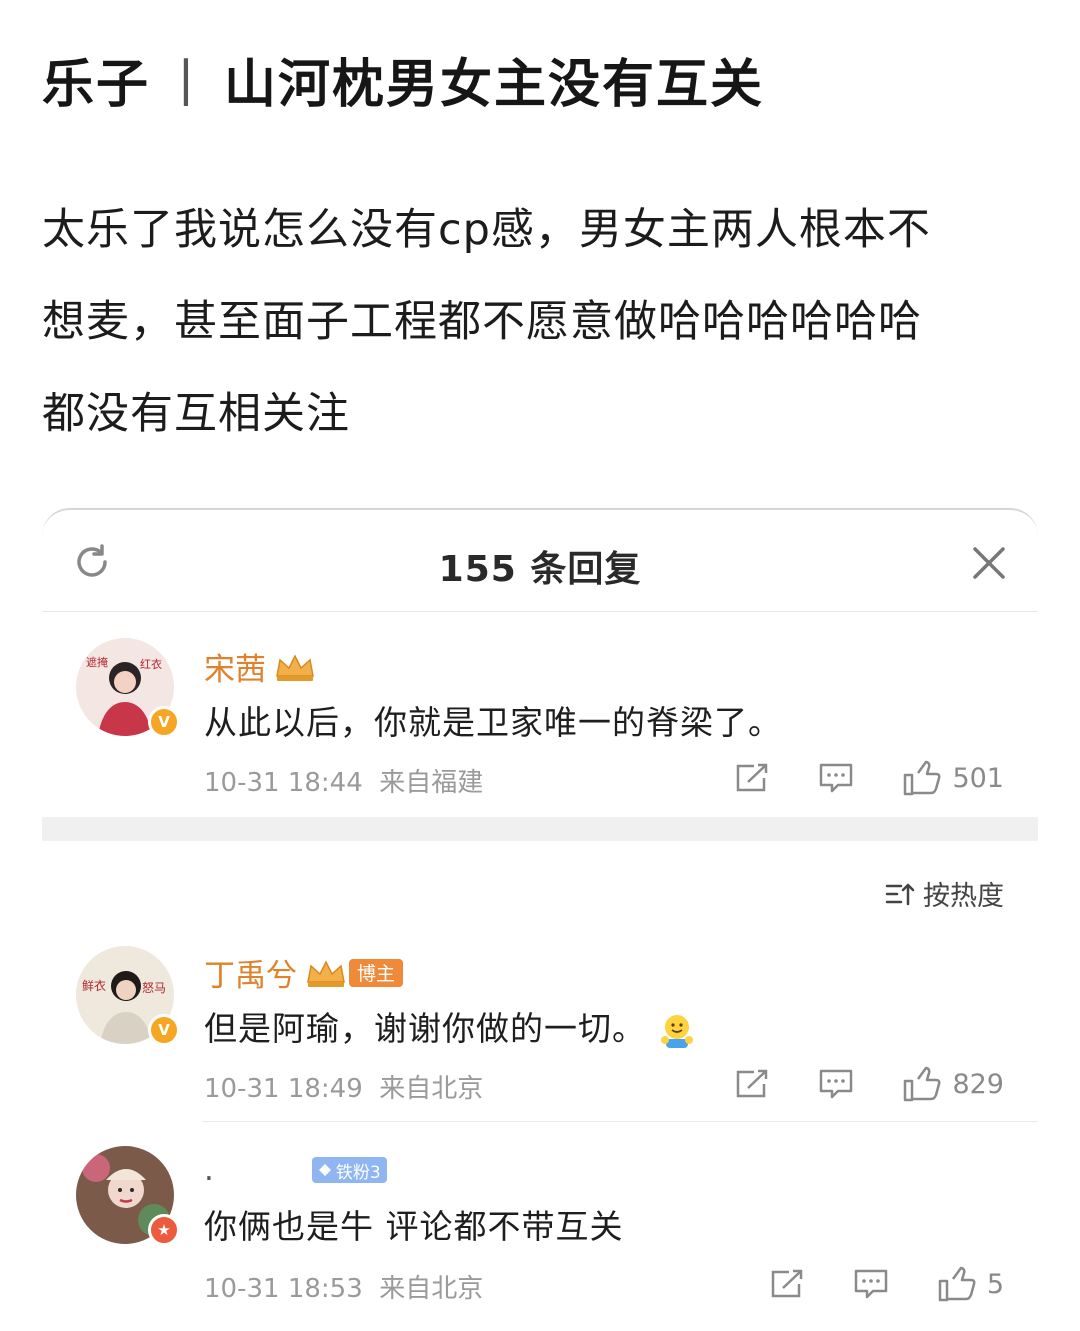  I want to click on comment-meta: 10-31 18:53 来自北京, so click(343, 1286).